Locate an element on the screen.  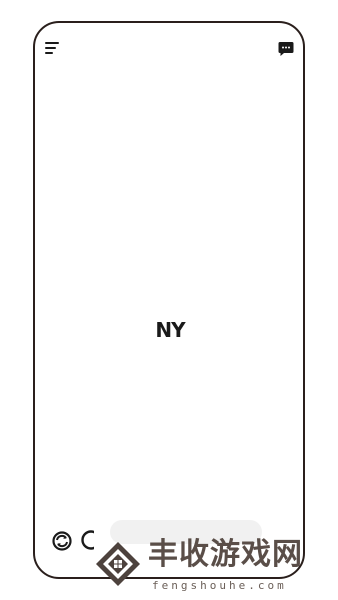
hamburger-menu-icon is located at coordinates (53, 48).